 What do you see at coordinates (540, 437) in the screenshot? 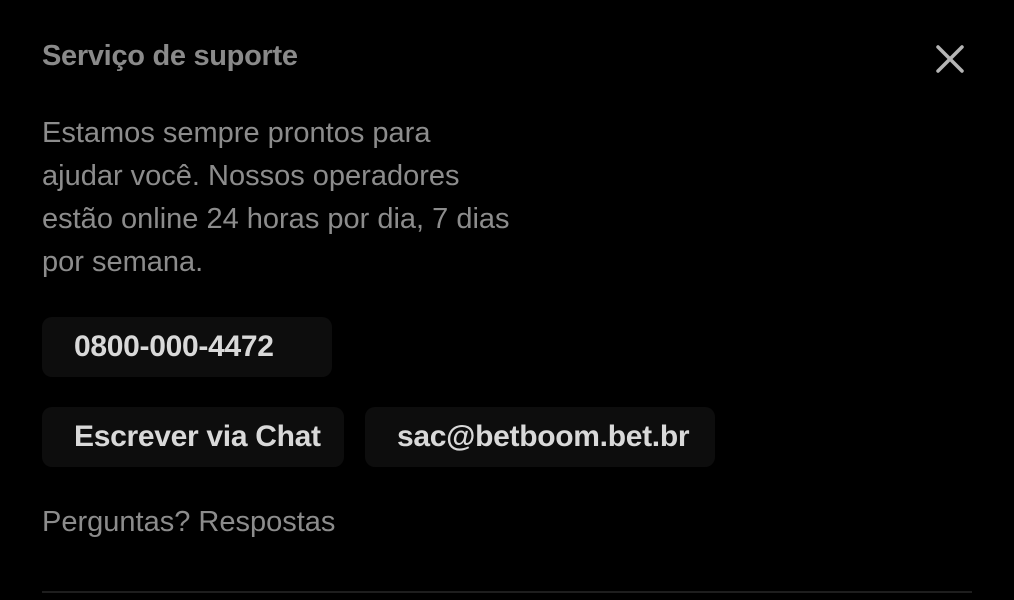
I see `email-button: sac@betboom.bet.br` at bounding box center [540, 437].